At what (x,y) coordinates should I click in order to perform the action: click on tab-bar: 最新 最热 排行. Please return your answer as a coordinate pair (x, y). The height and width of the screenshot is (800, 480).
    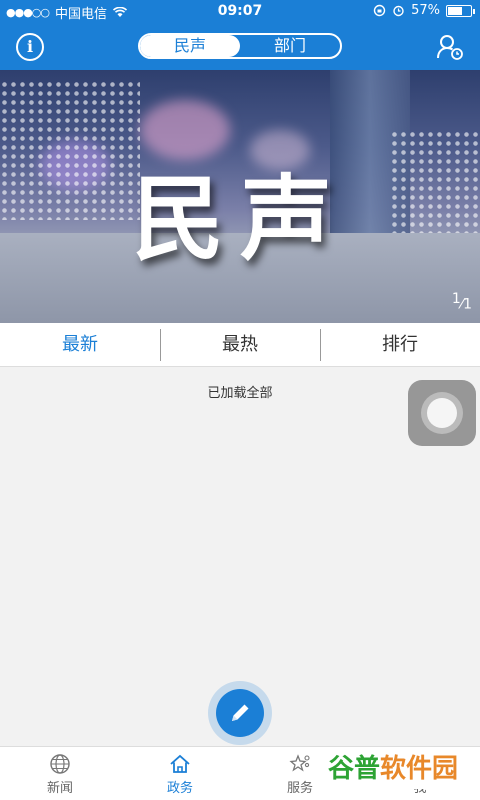
    Looking at the image, I should click on (240, 345).